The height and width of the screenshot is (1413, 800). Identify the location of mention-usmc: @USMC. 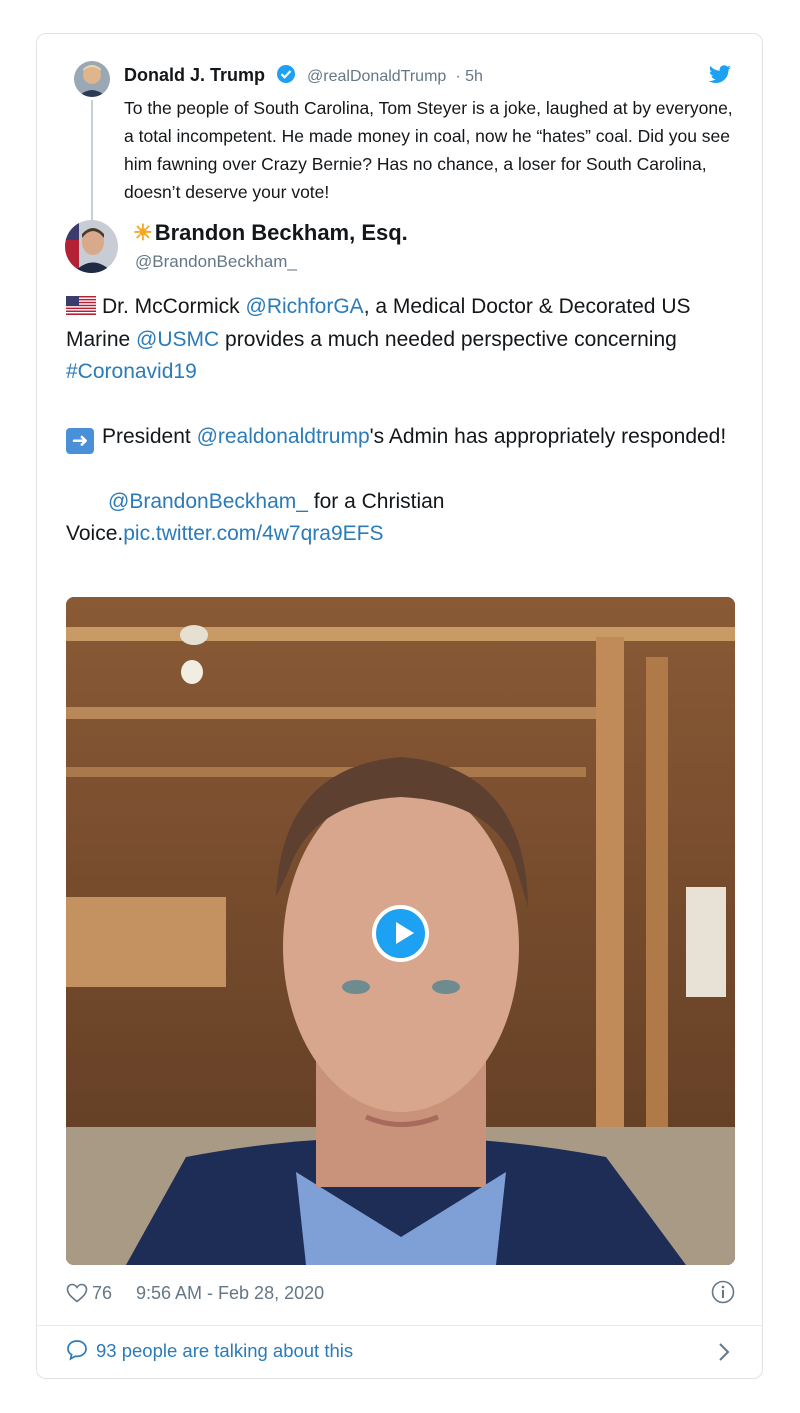
(177, 339).